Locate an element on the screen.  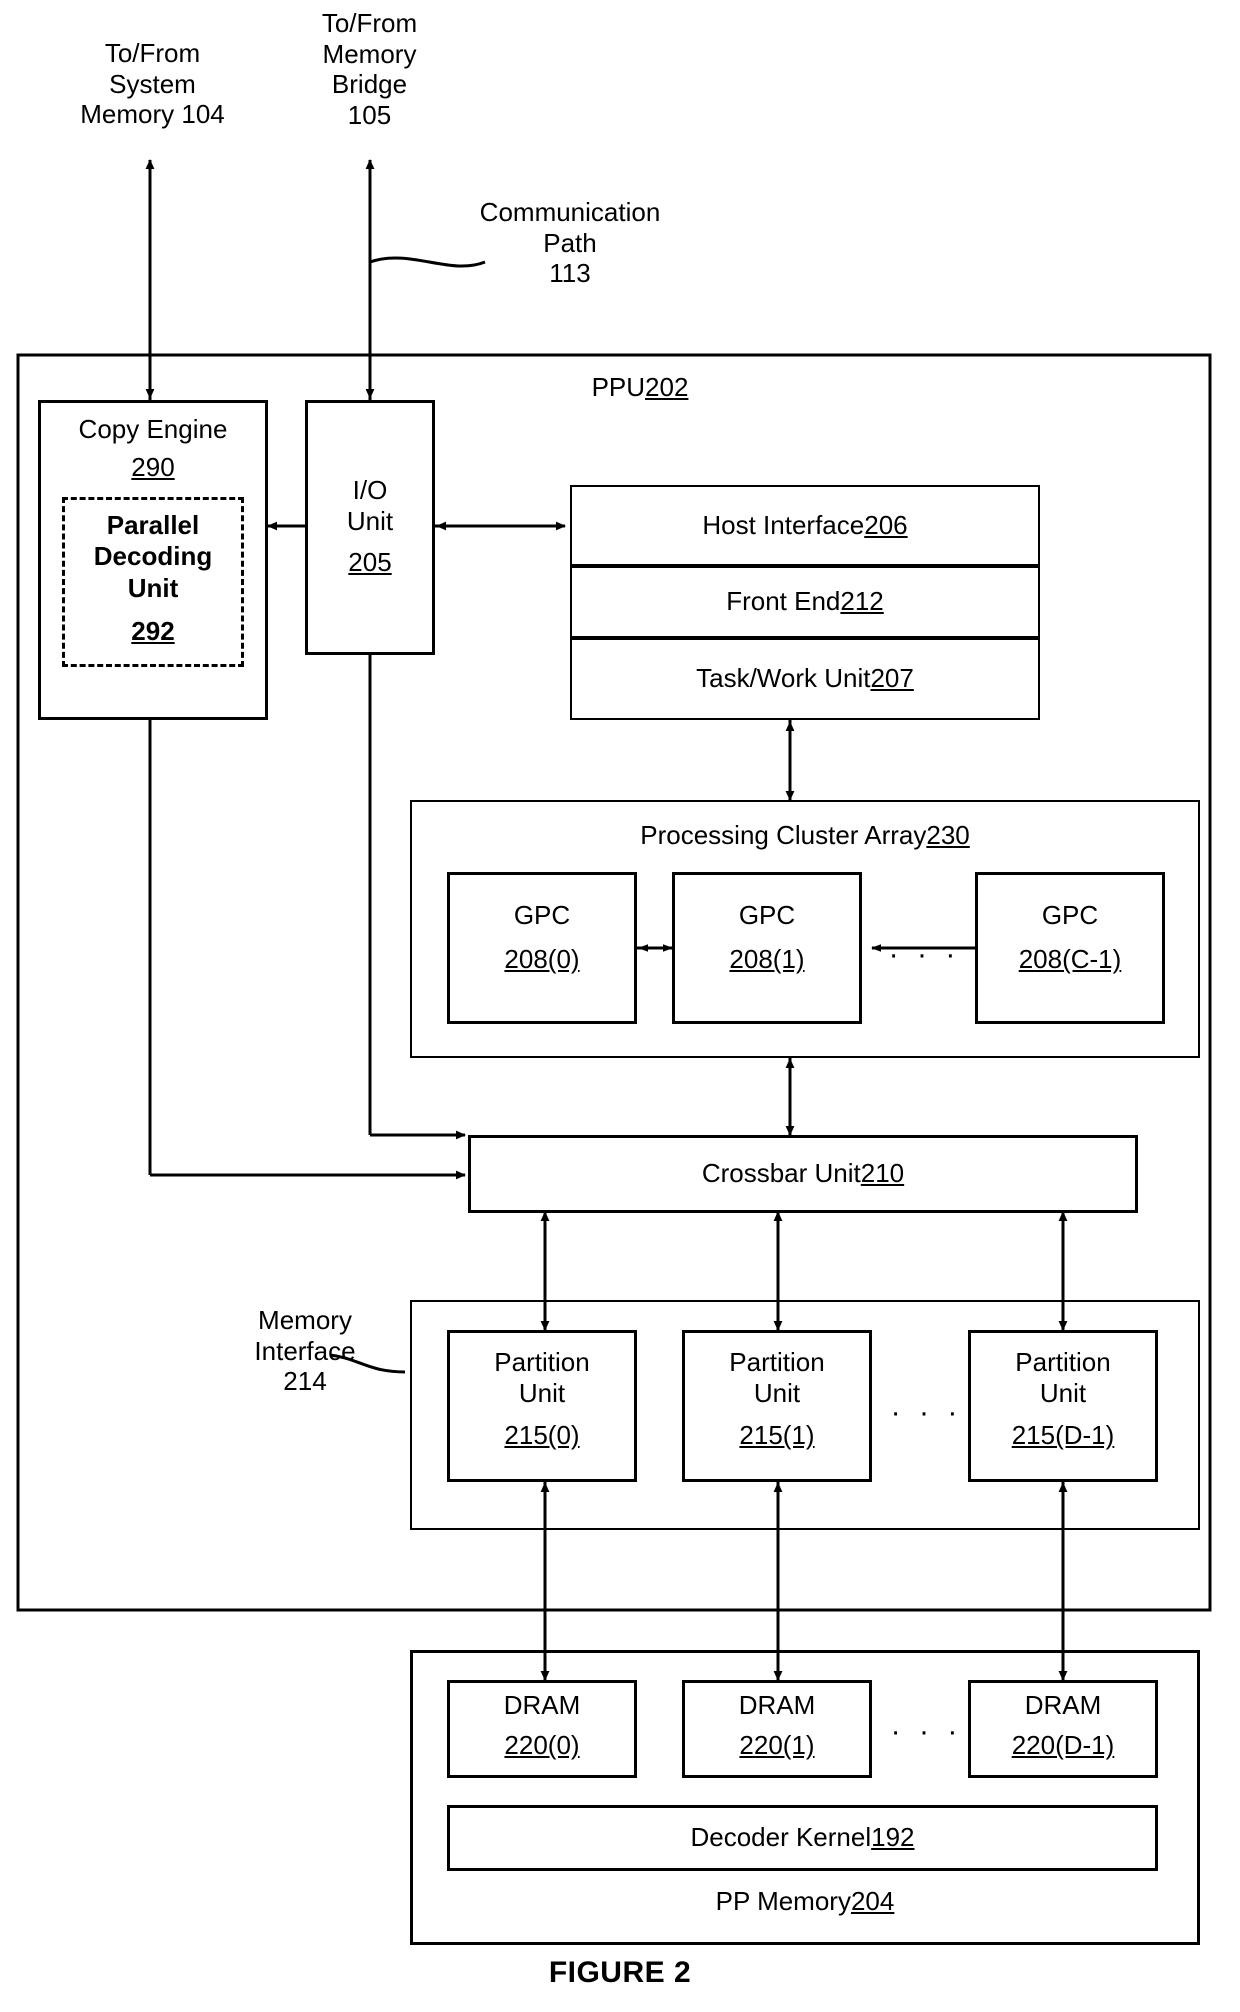
host-interface-label-text: Host Interface is located at coordinates (783, 524).